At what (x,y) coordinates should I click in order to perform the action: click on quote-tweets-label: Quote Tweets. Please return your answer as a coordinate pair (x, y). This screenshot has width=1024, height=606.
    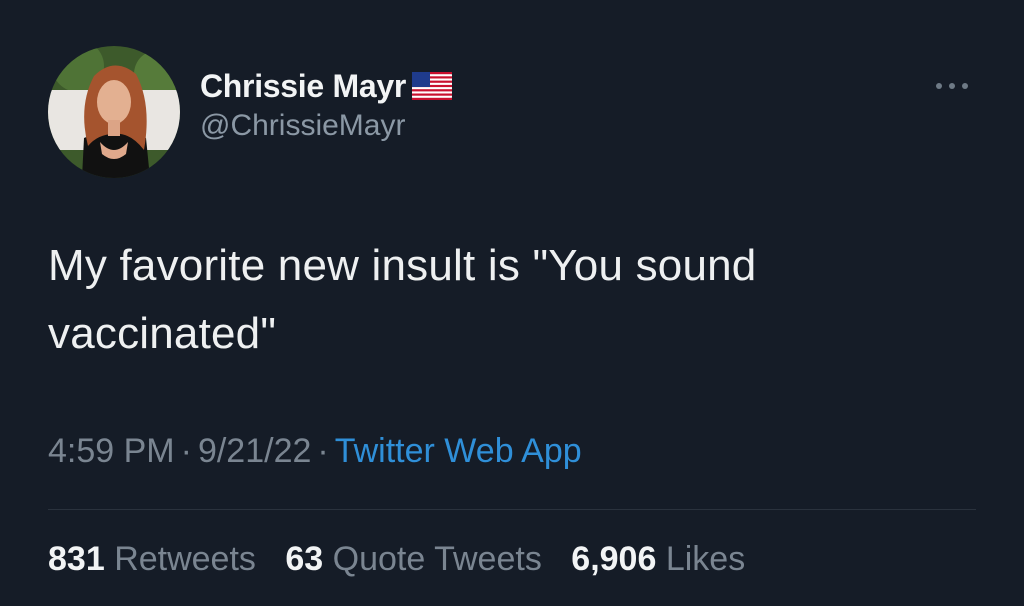
    Looking at the image, I should click on (437, 559).